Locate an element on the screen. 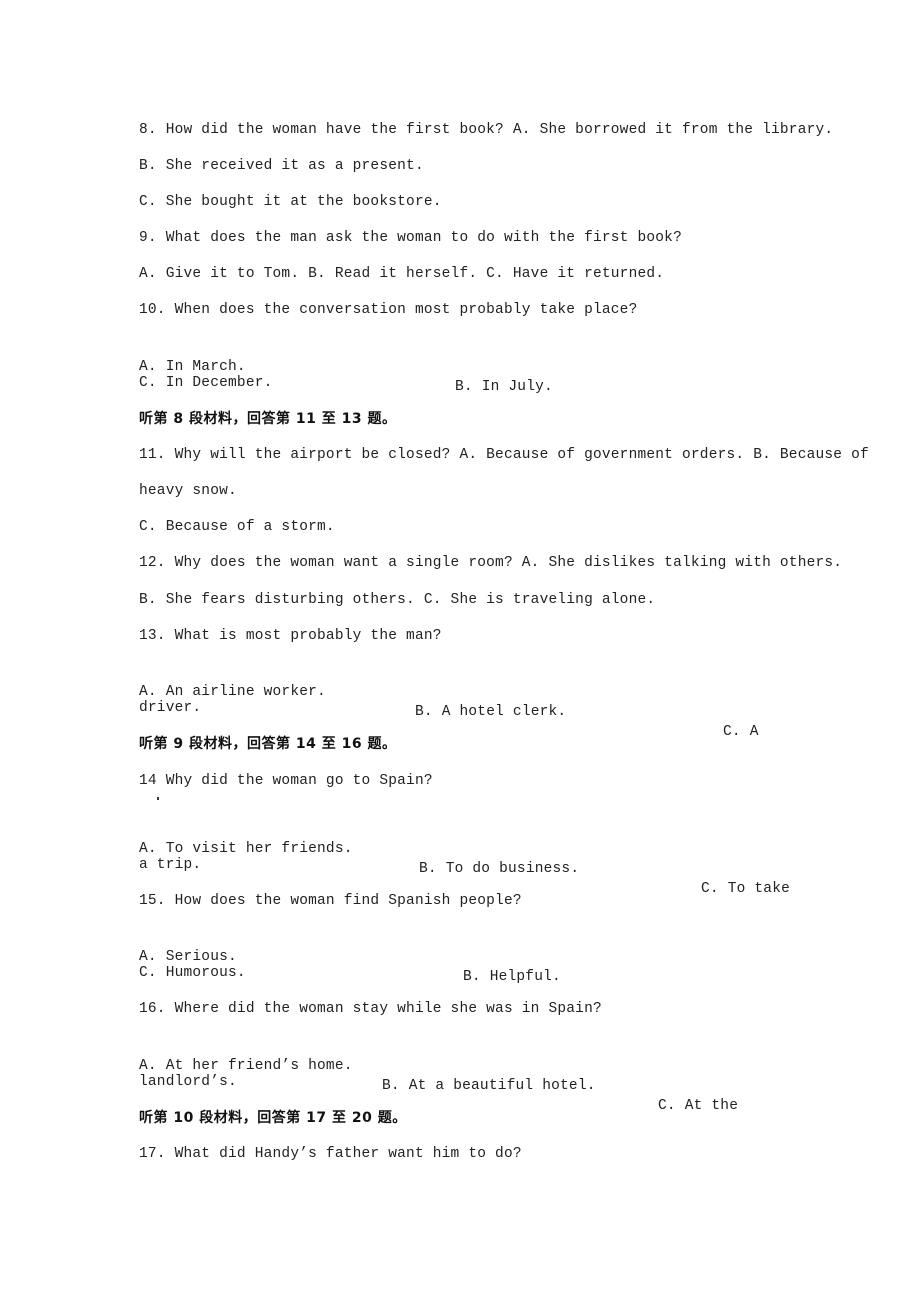  question-16-option-c: C. At the is located at coordinates (698, 1106).